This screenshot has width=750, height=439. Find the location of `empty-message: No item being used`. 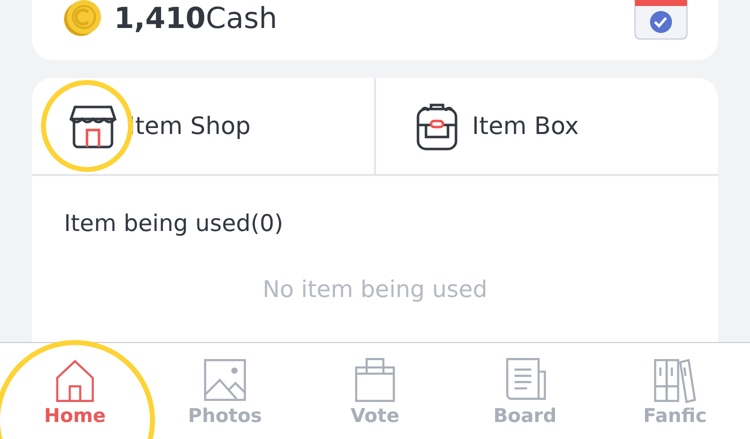

empty-message: No item being used is located at coordinates (375, 289).